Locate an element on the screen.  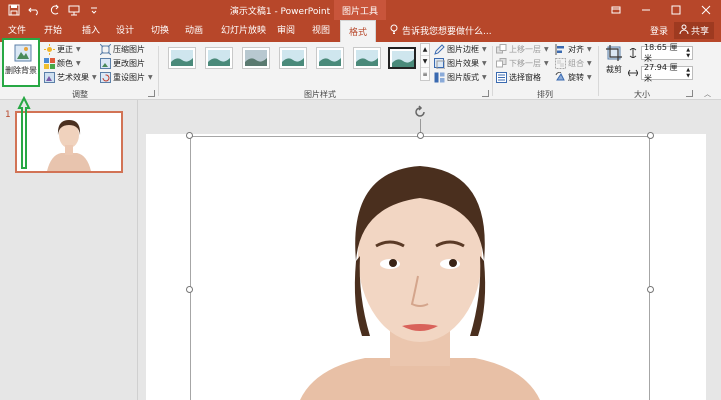
selection-pane-label: 选择窗格 is located at coordinates (525, 77).